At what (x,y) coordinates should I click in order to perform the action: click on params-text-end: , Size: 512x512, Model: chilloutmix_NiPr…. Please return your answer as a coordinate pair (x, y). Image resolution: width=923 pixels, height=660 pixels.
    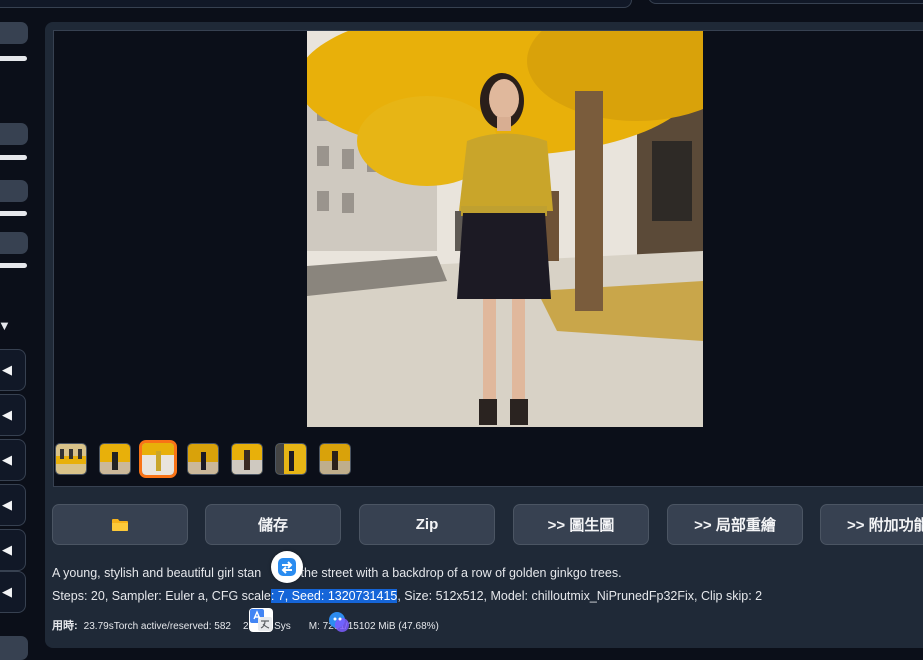
    Looking at the image, I should click on (580, 596).